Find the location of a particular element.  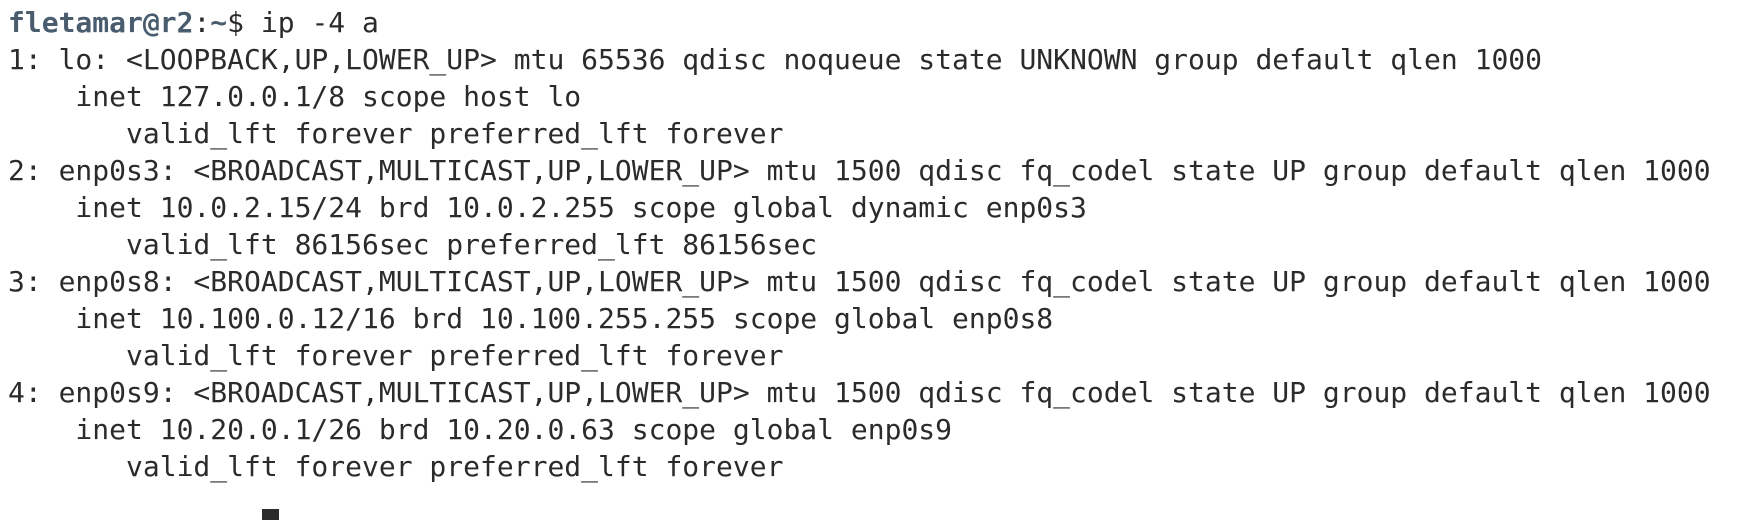

command-text: ip -4 a is located at coordinates (319, 22).